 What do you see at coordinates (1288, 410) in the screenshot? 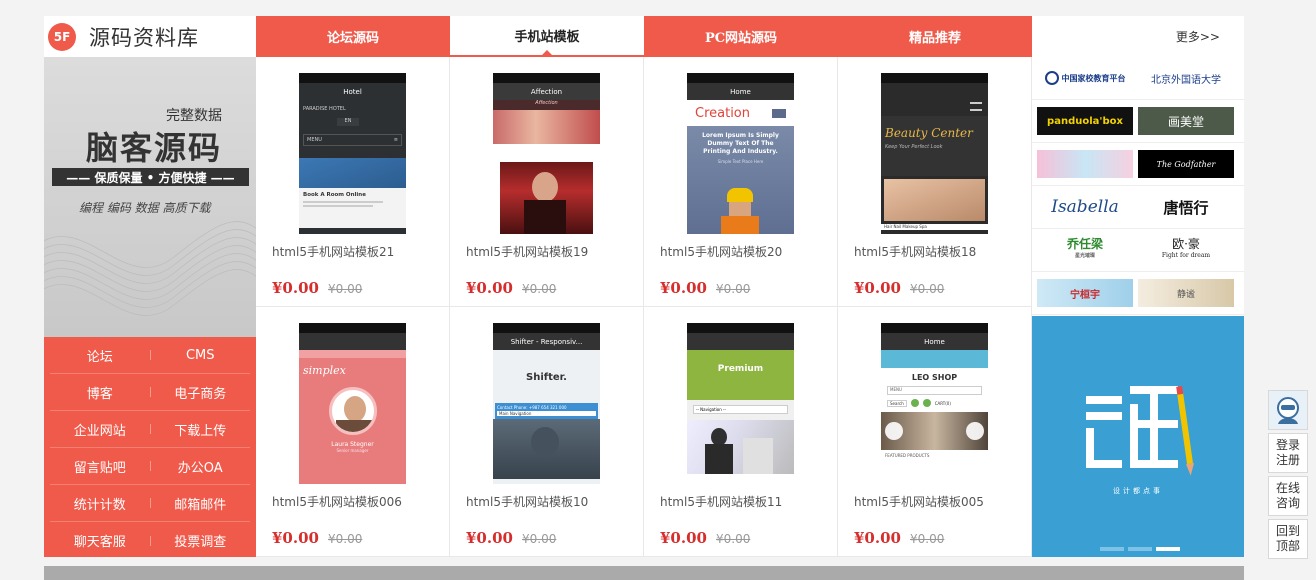
I see `service-avatar-icon` at bounding box center [1288, 410].